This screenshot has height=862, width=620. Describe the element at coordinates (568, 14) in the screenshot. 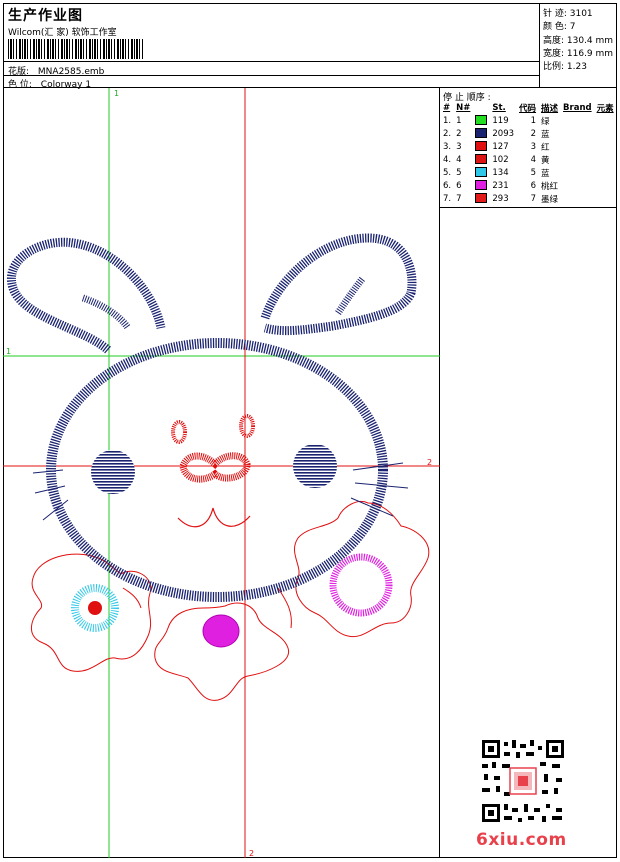

I see `stitch-count: 针 迹: 3101` at that location.